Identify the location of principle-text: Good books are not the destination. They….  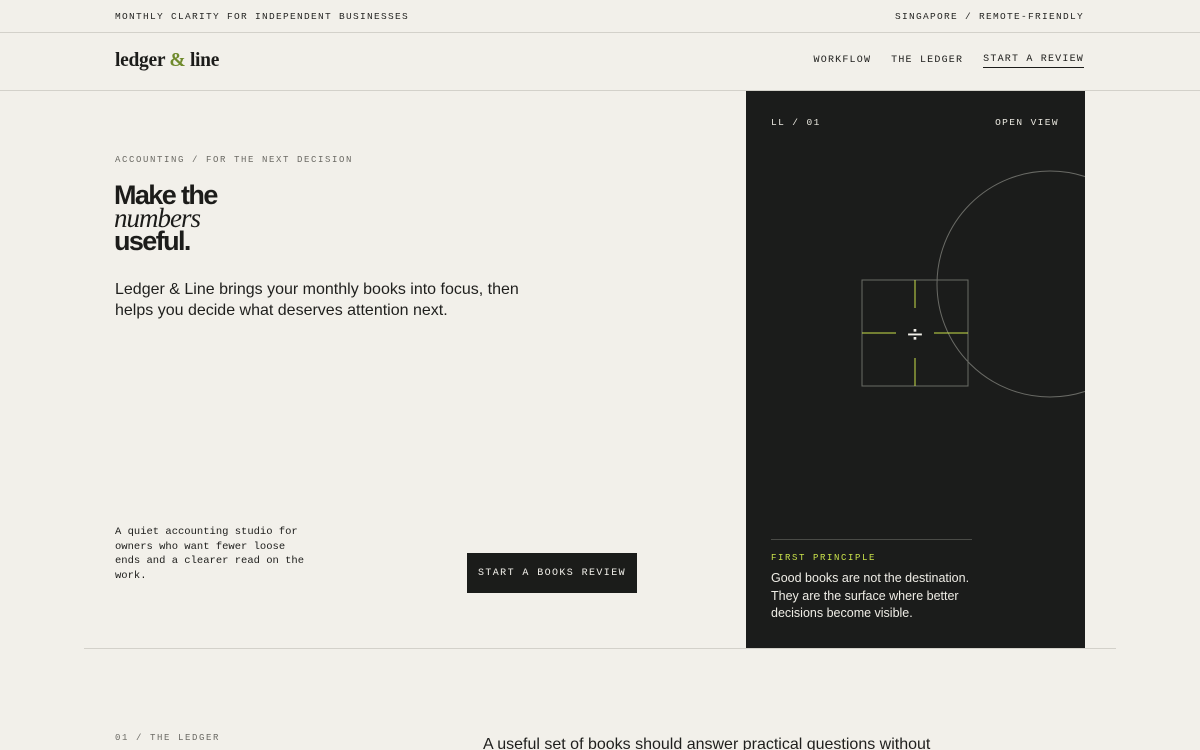
(870, 595).